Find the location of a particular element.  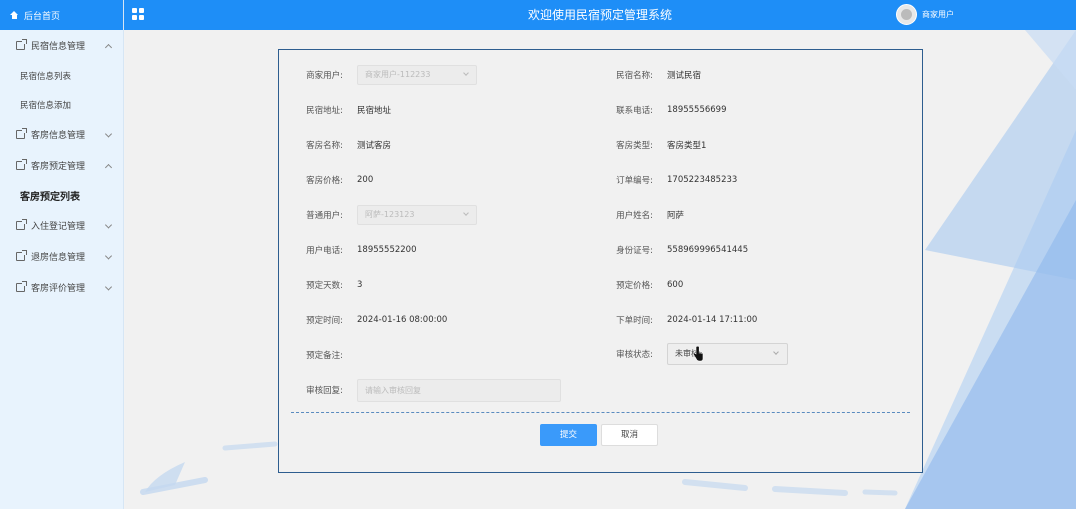

sidebar-group-homestay: 民宿信息管理 is located at coordinates (61, 45).